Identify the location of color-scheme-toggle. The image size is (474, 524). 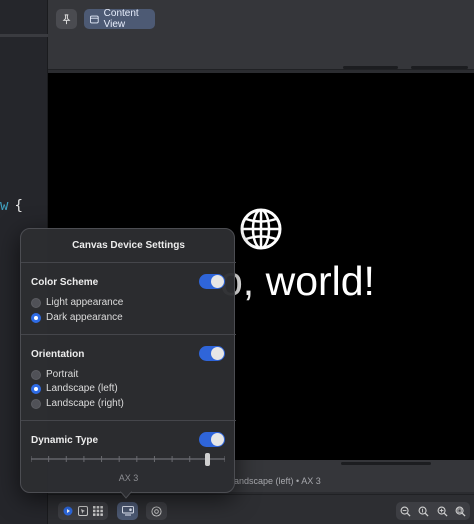
(212, 281).